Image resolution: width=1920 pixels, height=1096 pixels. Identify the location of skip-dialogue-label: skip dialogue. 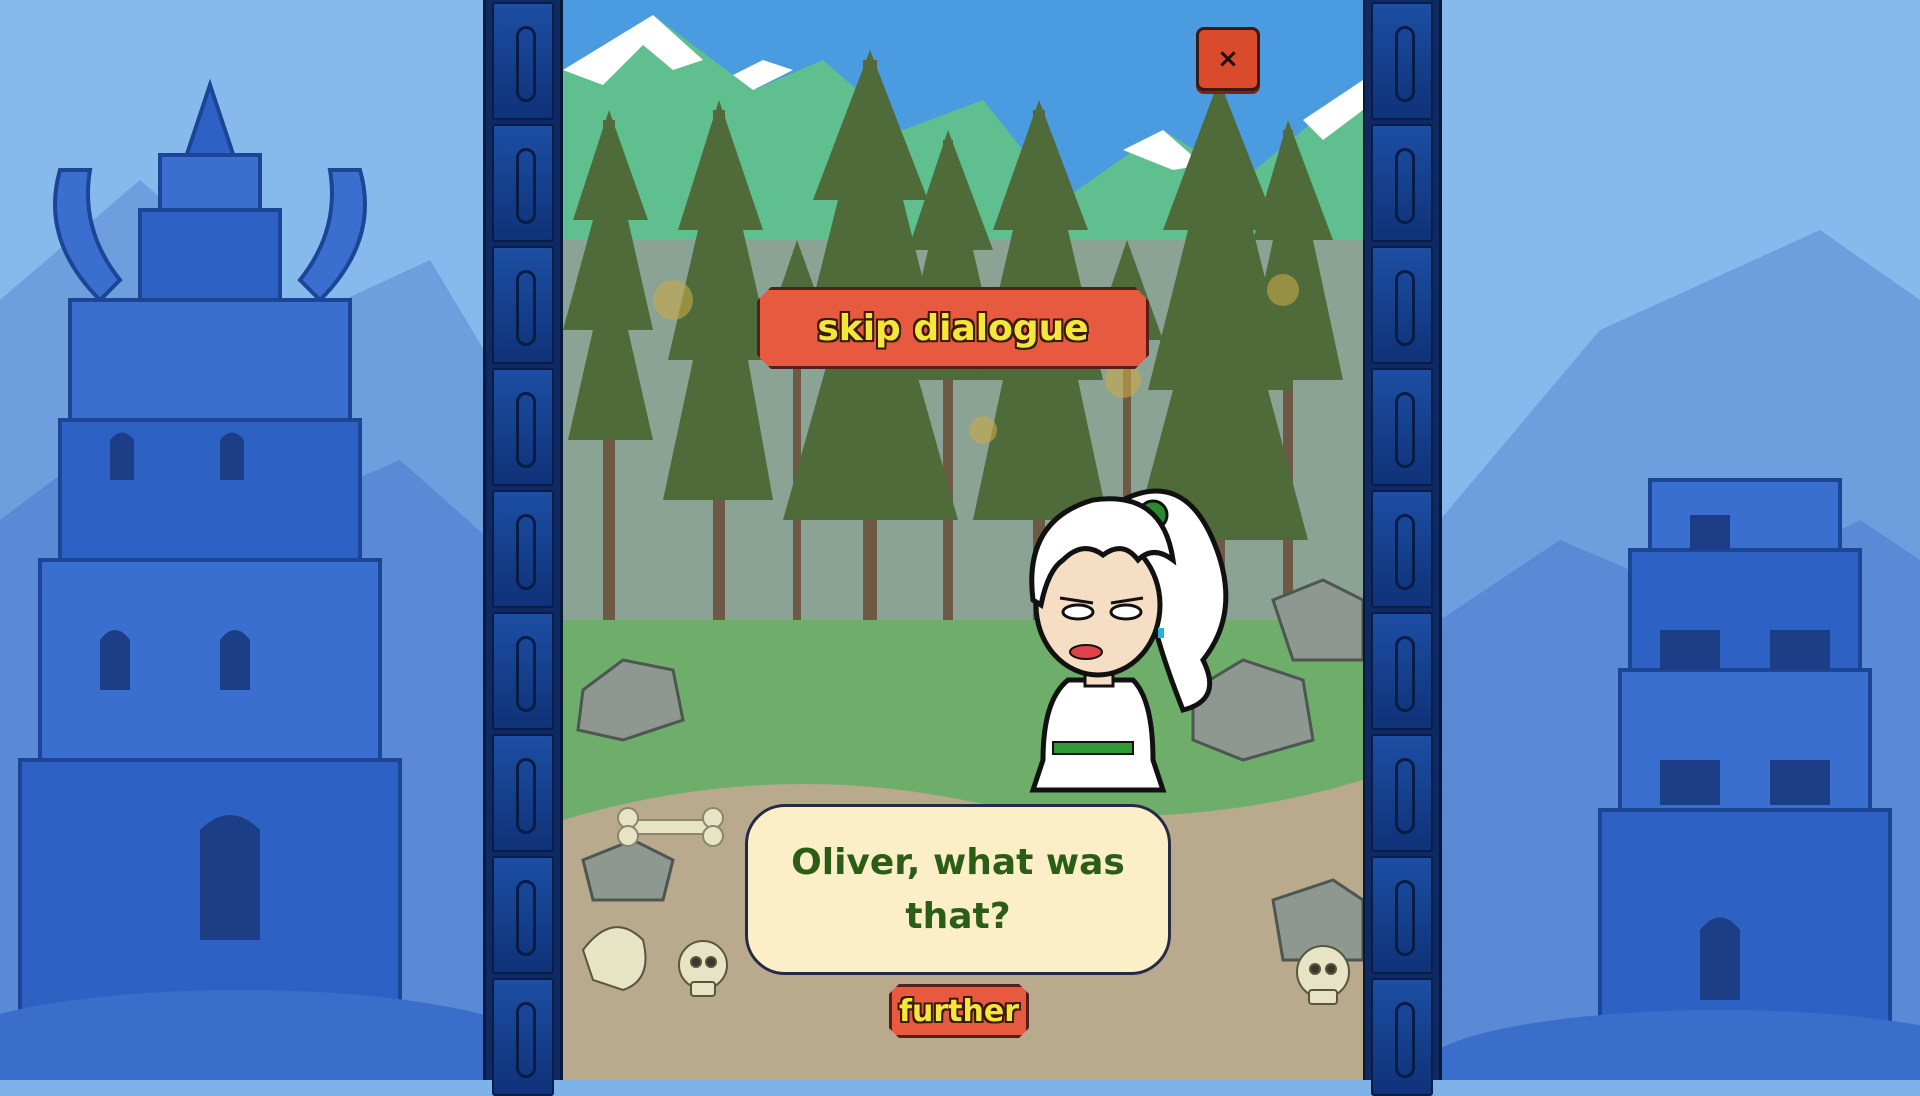
(953, 328).